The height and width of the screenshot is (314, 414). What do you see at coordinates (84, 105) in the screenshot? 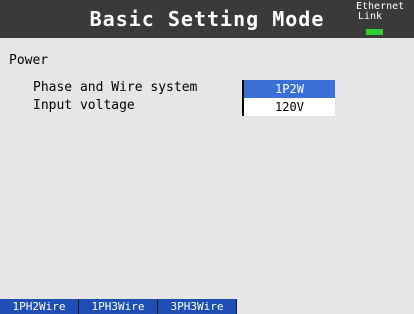
I see `input-voltage-label: Input voltage` at bounding box center [84, 105].